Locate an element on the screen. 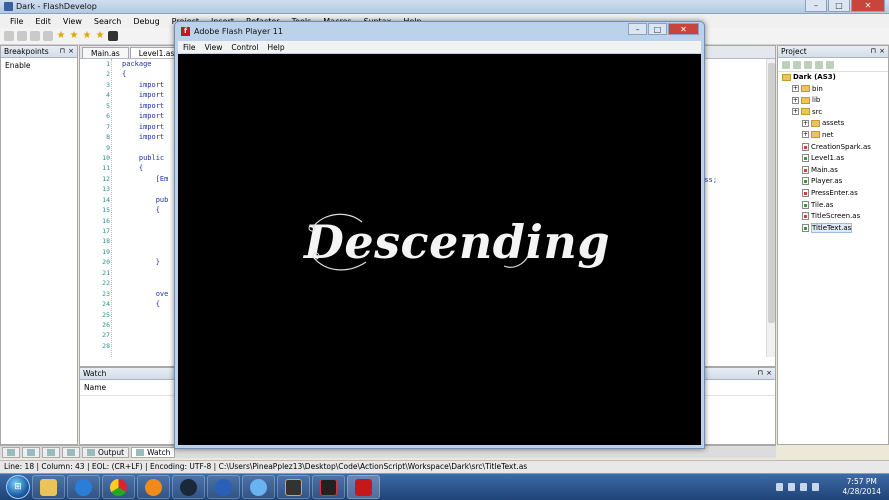 The width and height of the screenshot is (889, 500). bookmark-icon: ★ is located at coordinates (61, 36).